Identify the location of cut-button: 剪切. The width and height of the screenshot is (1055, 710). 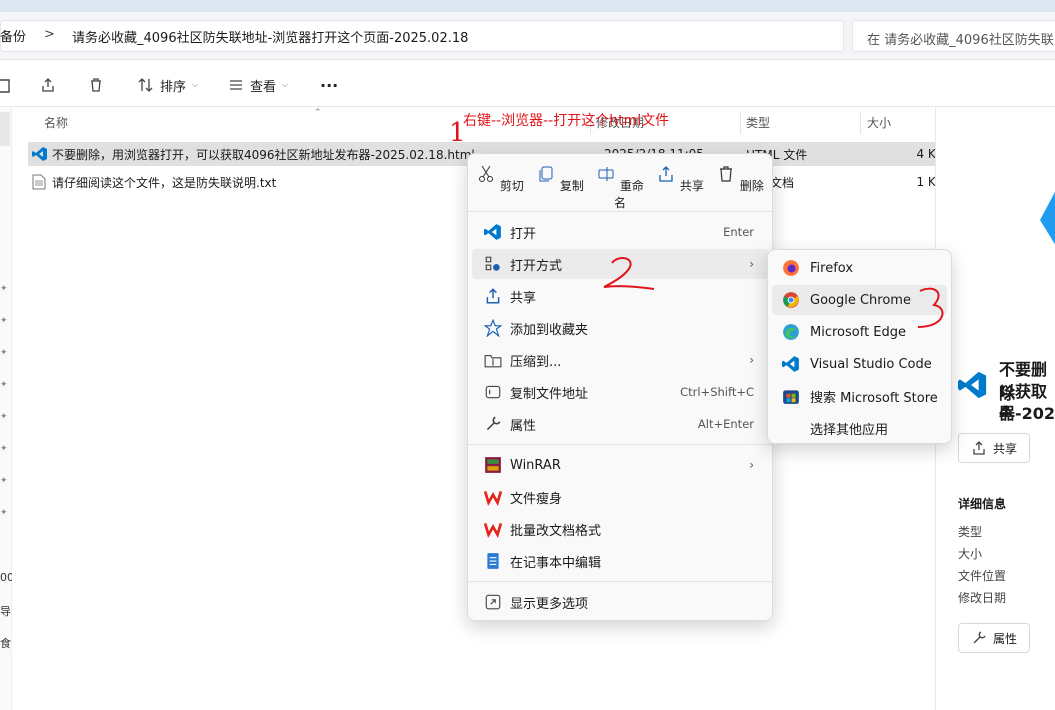
(500, 179).